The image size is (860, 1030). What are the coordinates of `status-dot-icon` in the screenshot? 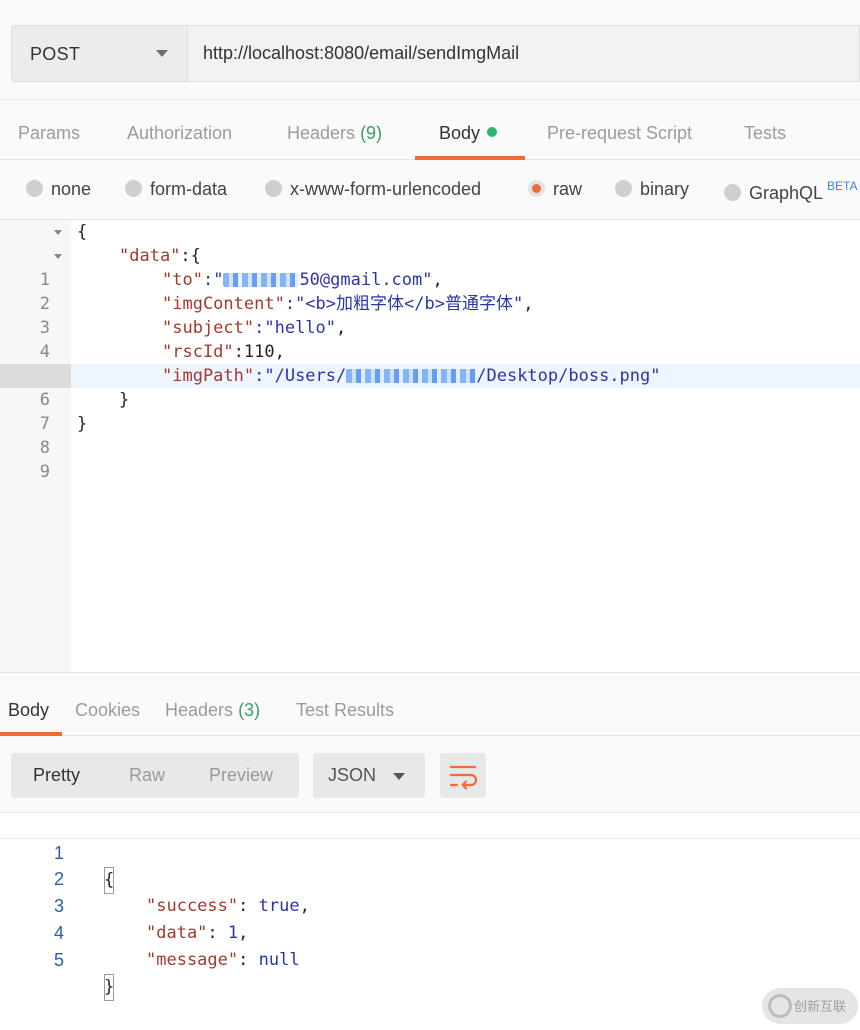 It's located at (492, 132).